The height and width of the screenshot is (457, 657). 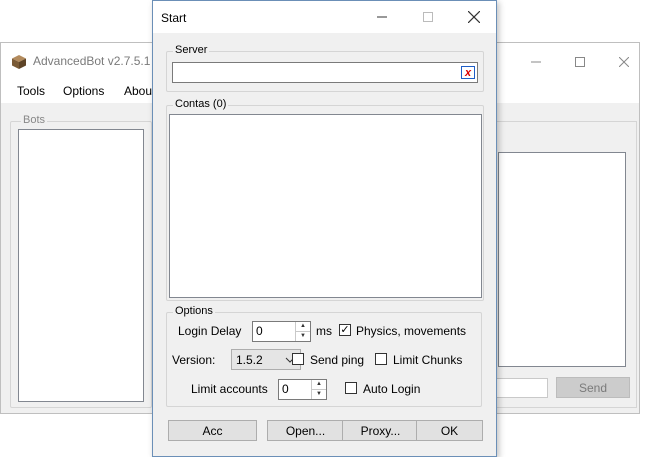 I want to click on limit-chunks-checkbox, so click(x=381, y=359).